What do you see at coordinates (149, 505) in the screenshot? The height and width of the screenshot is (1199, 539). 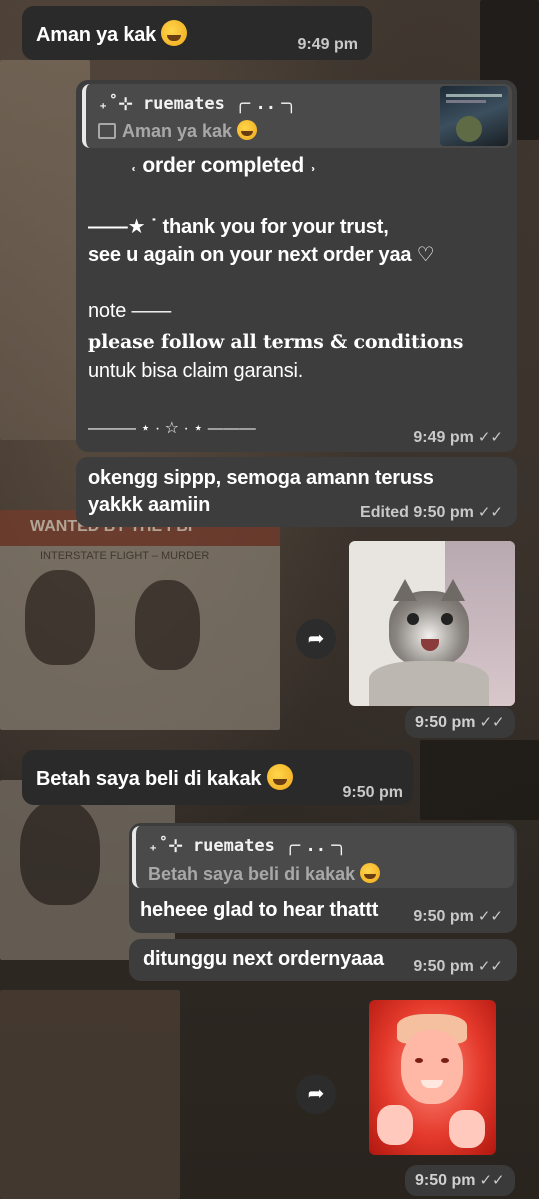 I see `message-line: yakkk aamiin` at bounding box center [149, 505].